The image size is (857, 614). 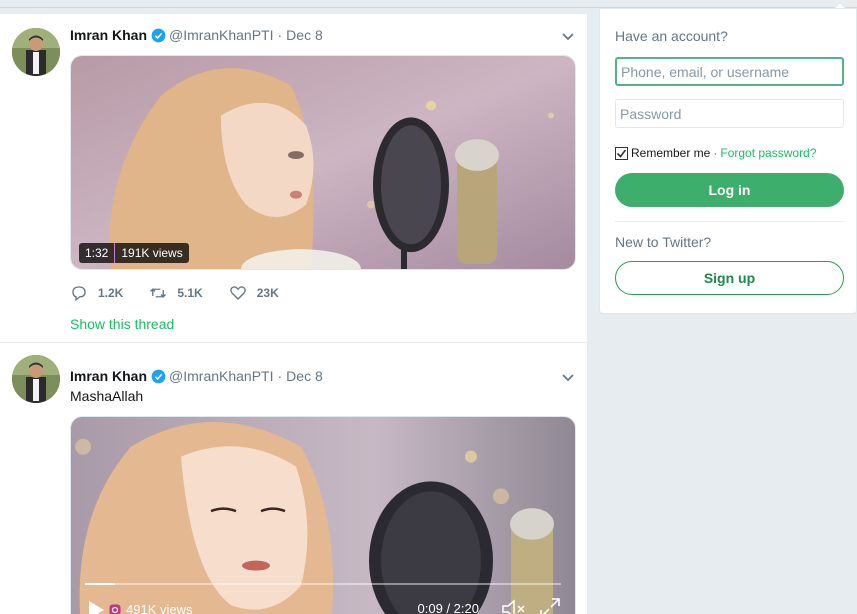 I want to click on top-bar, so click(x=428, y=4).